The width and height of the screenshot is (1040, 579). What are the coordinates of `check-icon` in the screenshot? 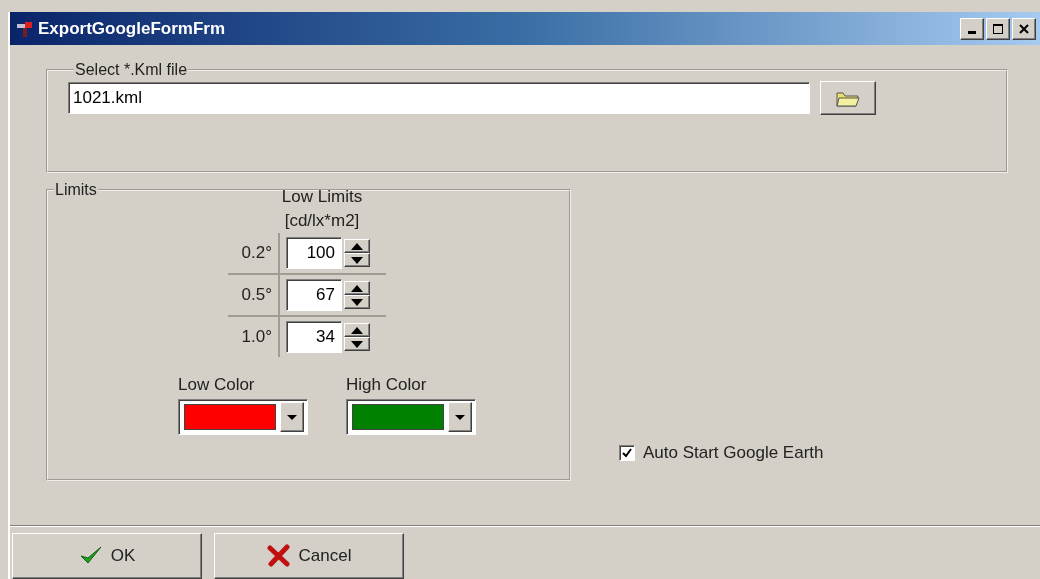 It's located at (627, 453).